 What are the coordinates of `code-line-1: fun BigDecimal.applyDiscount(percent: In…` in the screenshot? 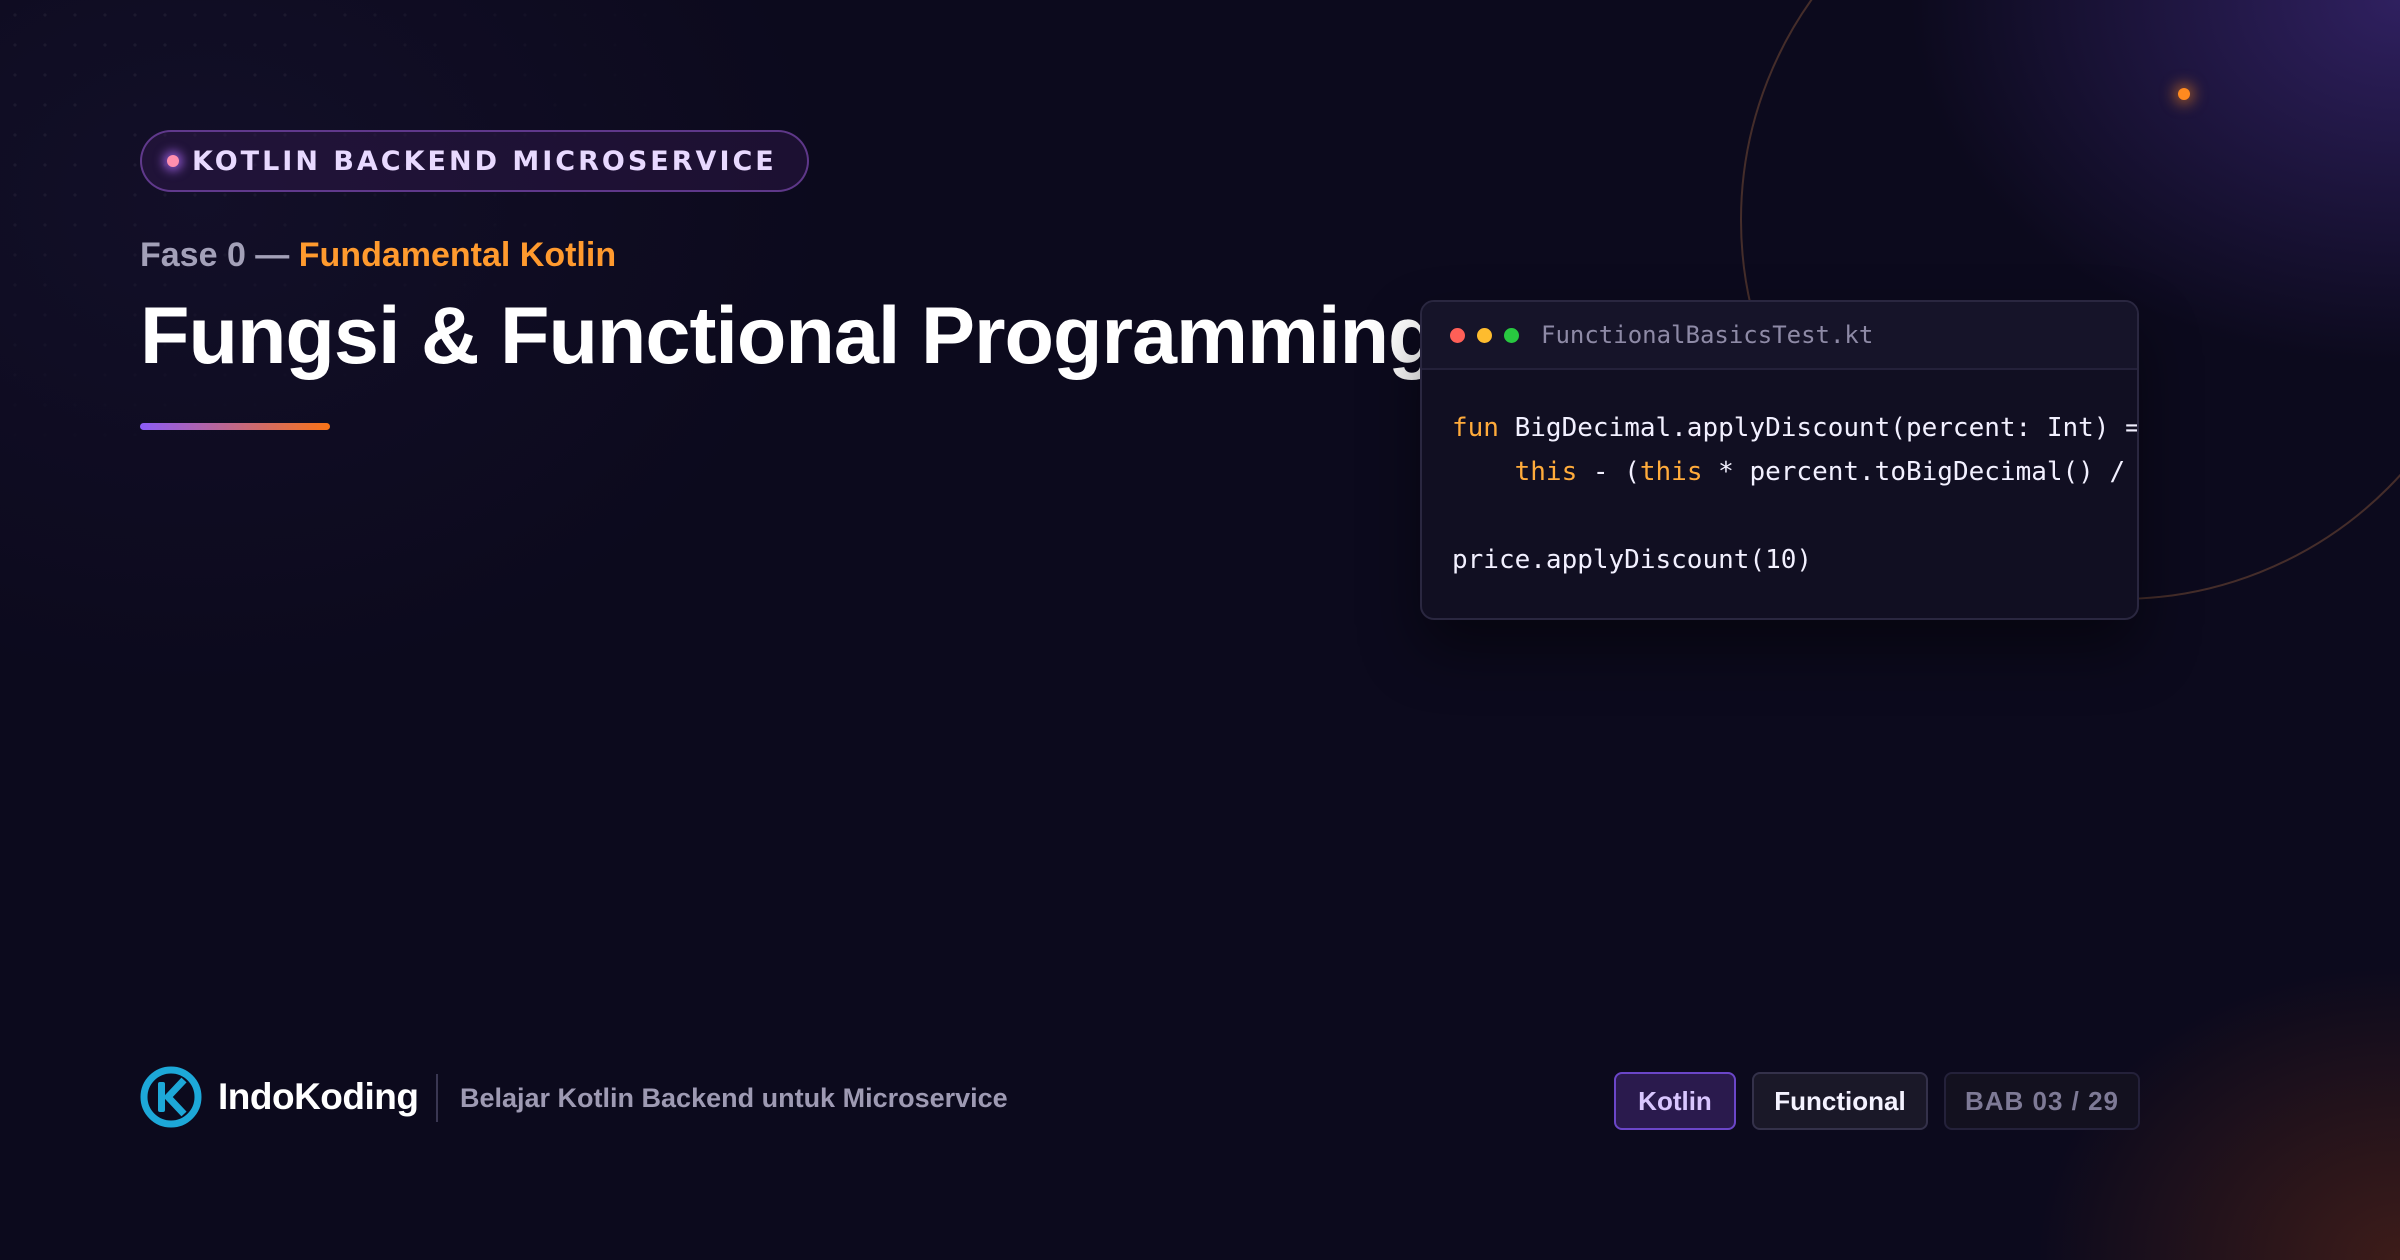 It's located at (1794, 428).